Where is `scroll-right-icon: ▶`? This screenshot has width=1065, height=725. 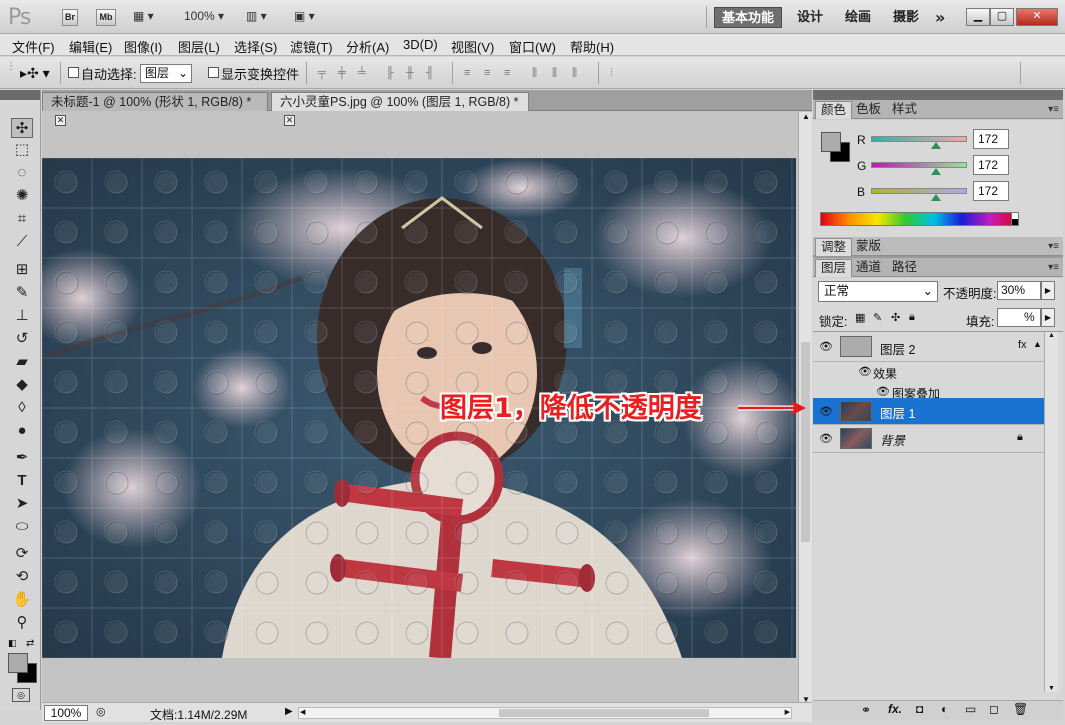
scroll-right-icon: ▶ is located at coordinates (787, 712).